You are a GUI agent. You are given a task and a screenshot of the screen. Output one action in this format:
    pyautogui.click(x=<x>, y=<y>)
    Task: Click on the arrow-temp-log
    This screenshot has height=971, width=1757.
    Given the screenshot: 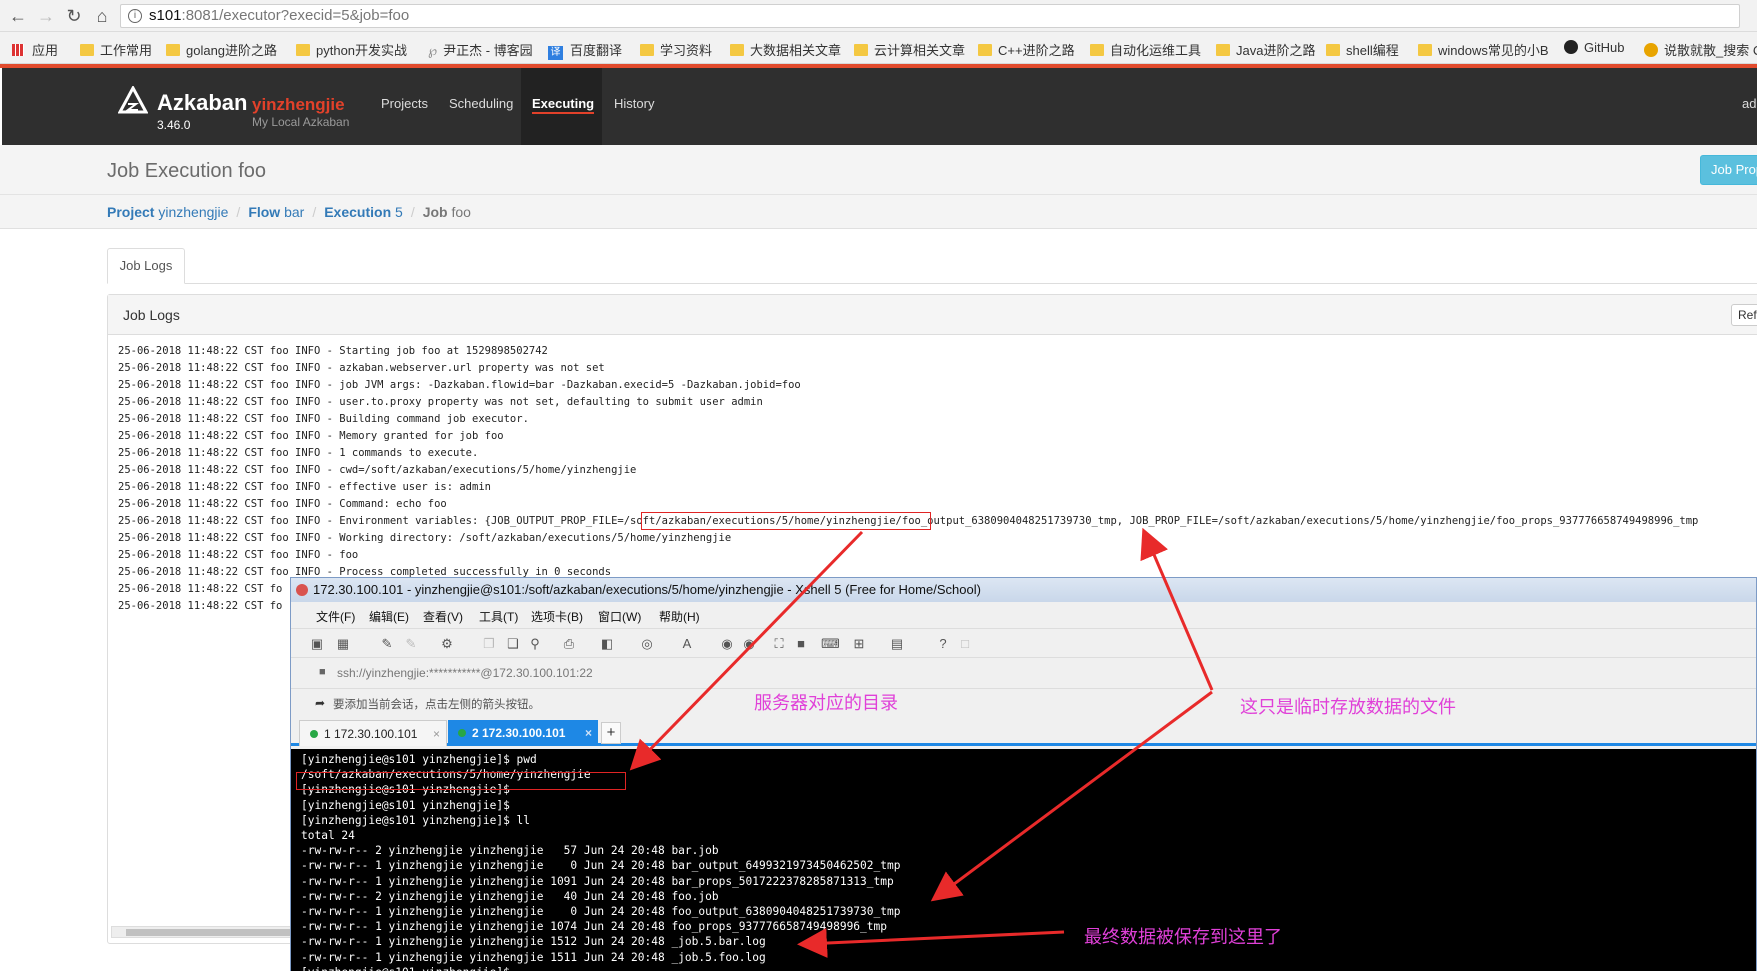 What is the action you would take?
    pyautogui.click(x=1177, y=609)
    